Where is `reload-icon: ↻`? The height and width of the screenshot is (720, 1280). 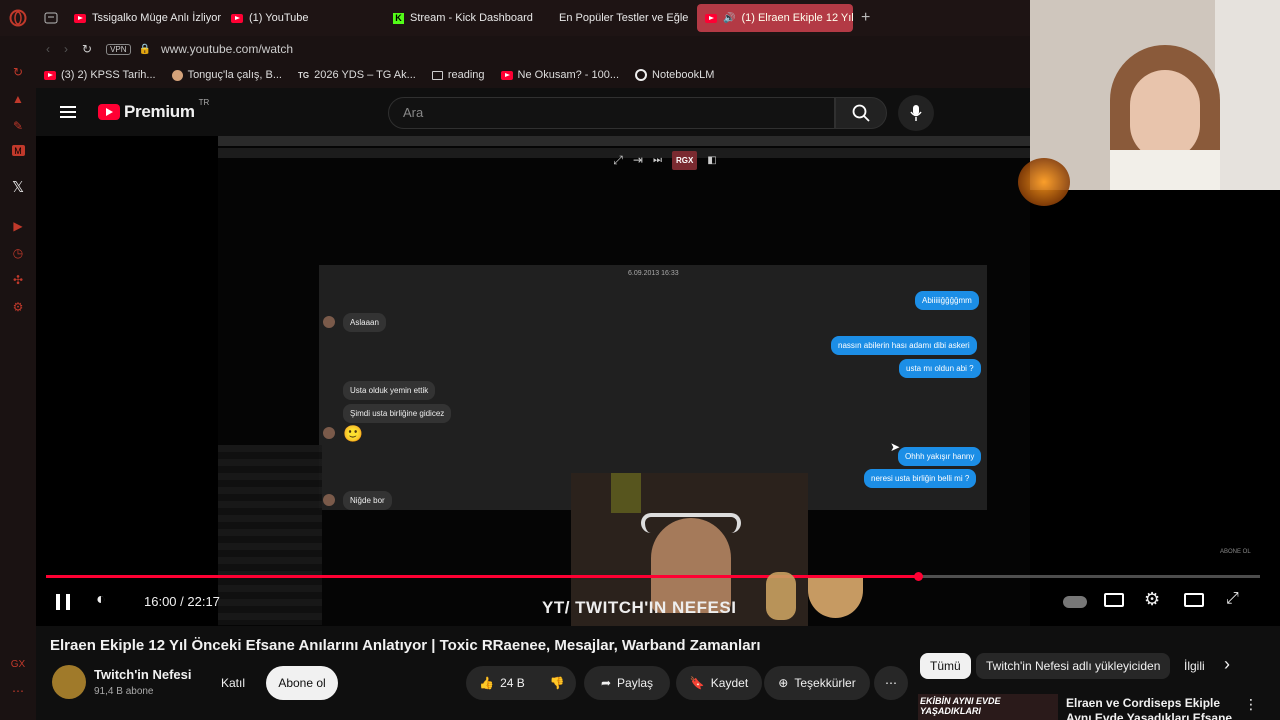 reload-icon: ↻ is located at coordinates (87, 49).